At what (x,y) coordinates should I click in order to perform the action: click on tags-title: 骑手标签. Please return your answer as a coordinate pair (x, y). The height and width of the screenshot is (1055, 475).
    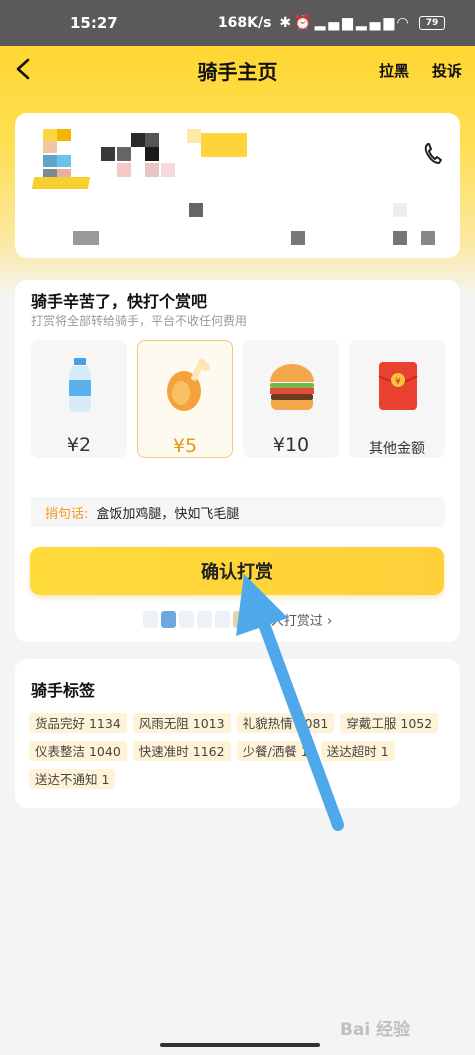
    Looking at the image, I should click on (63, 690).